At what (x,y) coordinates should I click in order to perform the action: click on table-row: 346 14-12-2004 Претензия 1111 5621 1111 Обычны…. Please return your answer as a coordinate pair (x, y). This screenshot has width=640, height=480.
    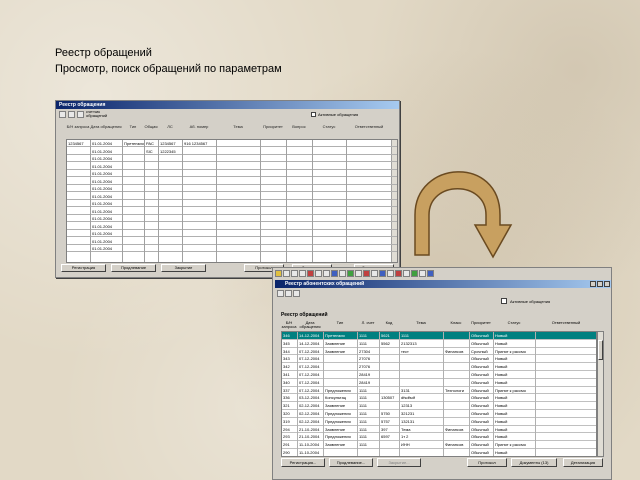
    Looking at the image, I should click on (439, 336).